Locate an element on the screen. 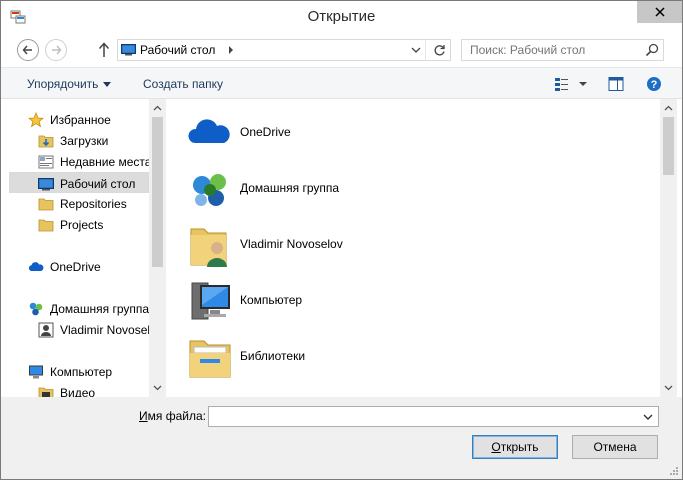  open-label: ткрыть is located at coordinates (519, 447).